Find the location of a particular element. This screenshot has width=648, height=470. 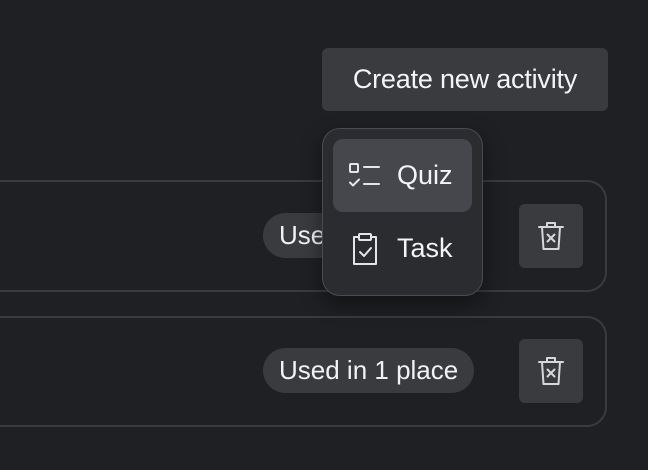

menu-item-quiz: Quiz is located at coordinates (402, 175).